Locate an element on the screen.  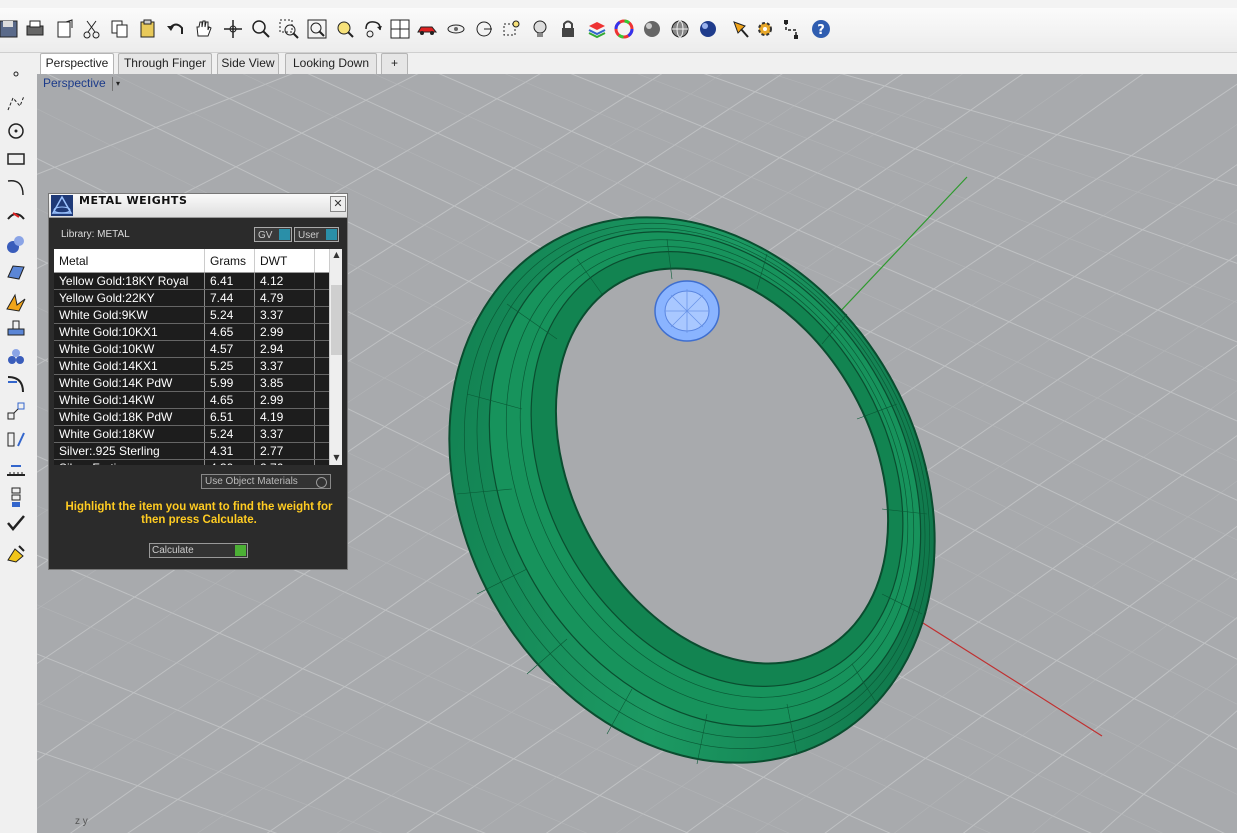
library-label: Library: METAL is located at coordinates (95, 234).